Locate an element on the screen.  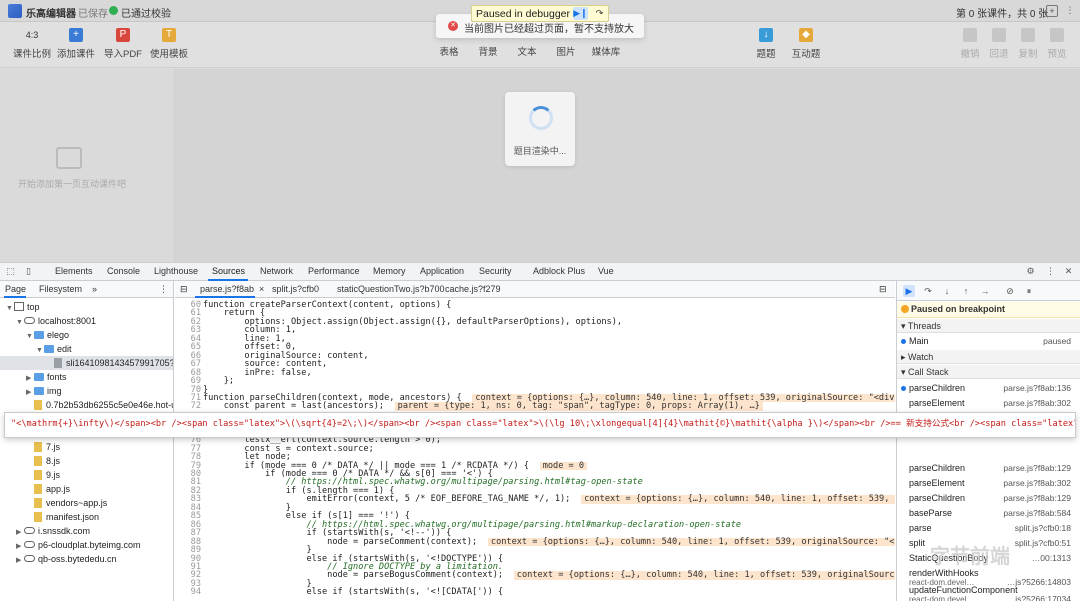
callstack-frame: parse split.js?cfb0:18 is located at coordinates (988, 528).